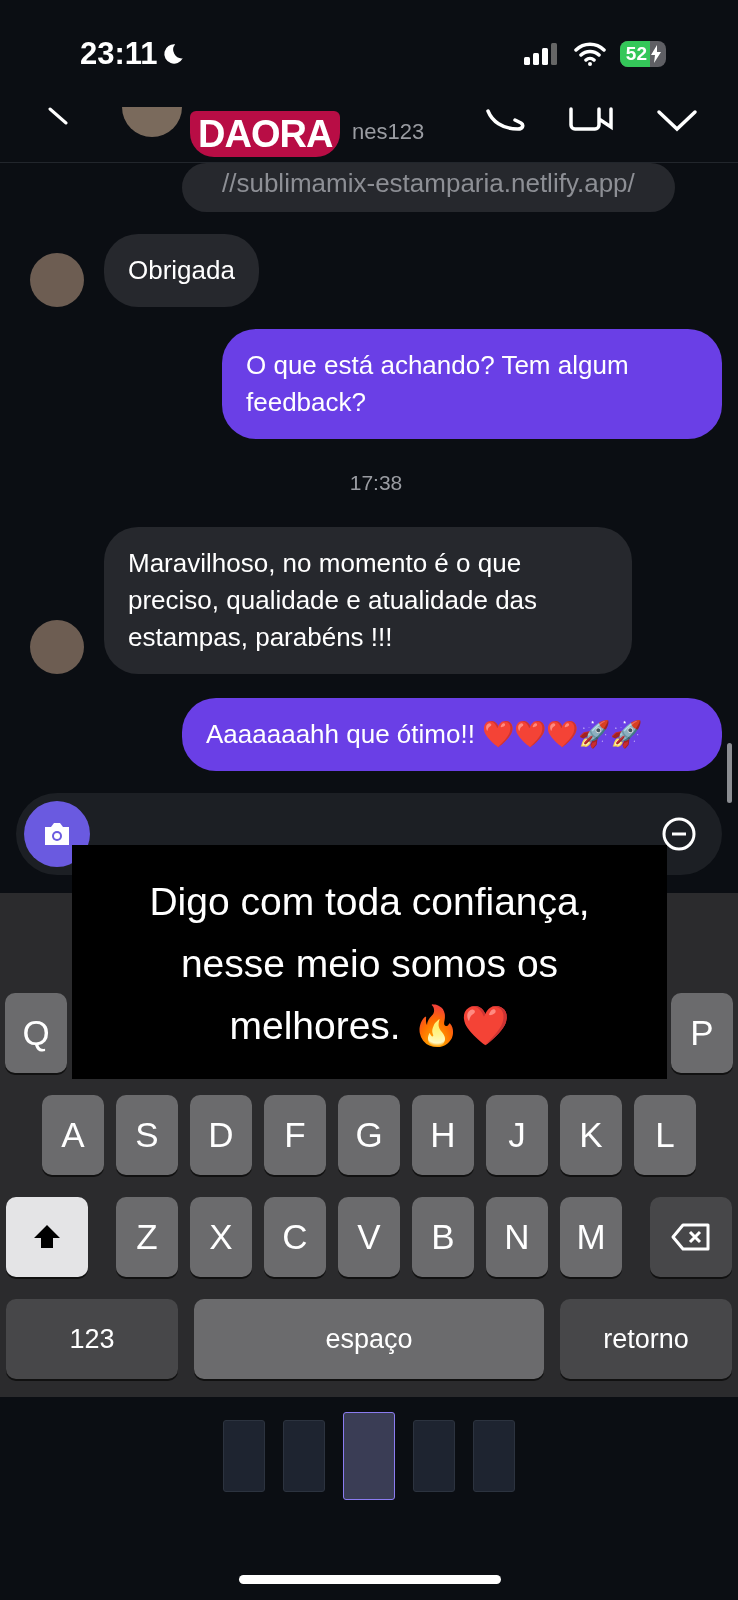  What do you see at coordinates (729, 773) in the screenshot?
I see `scrollbar` at bounding box center [729, 773].